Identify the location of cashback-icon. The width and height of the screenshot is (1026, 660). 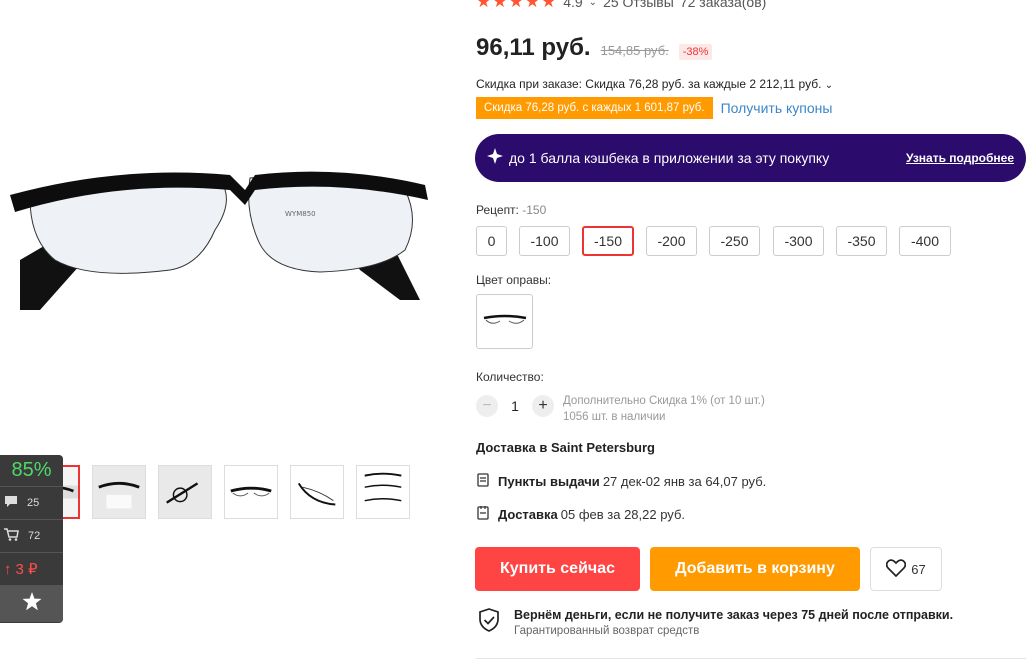
(495, 158).